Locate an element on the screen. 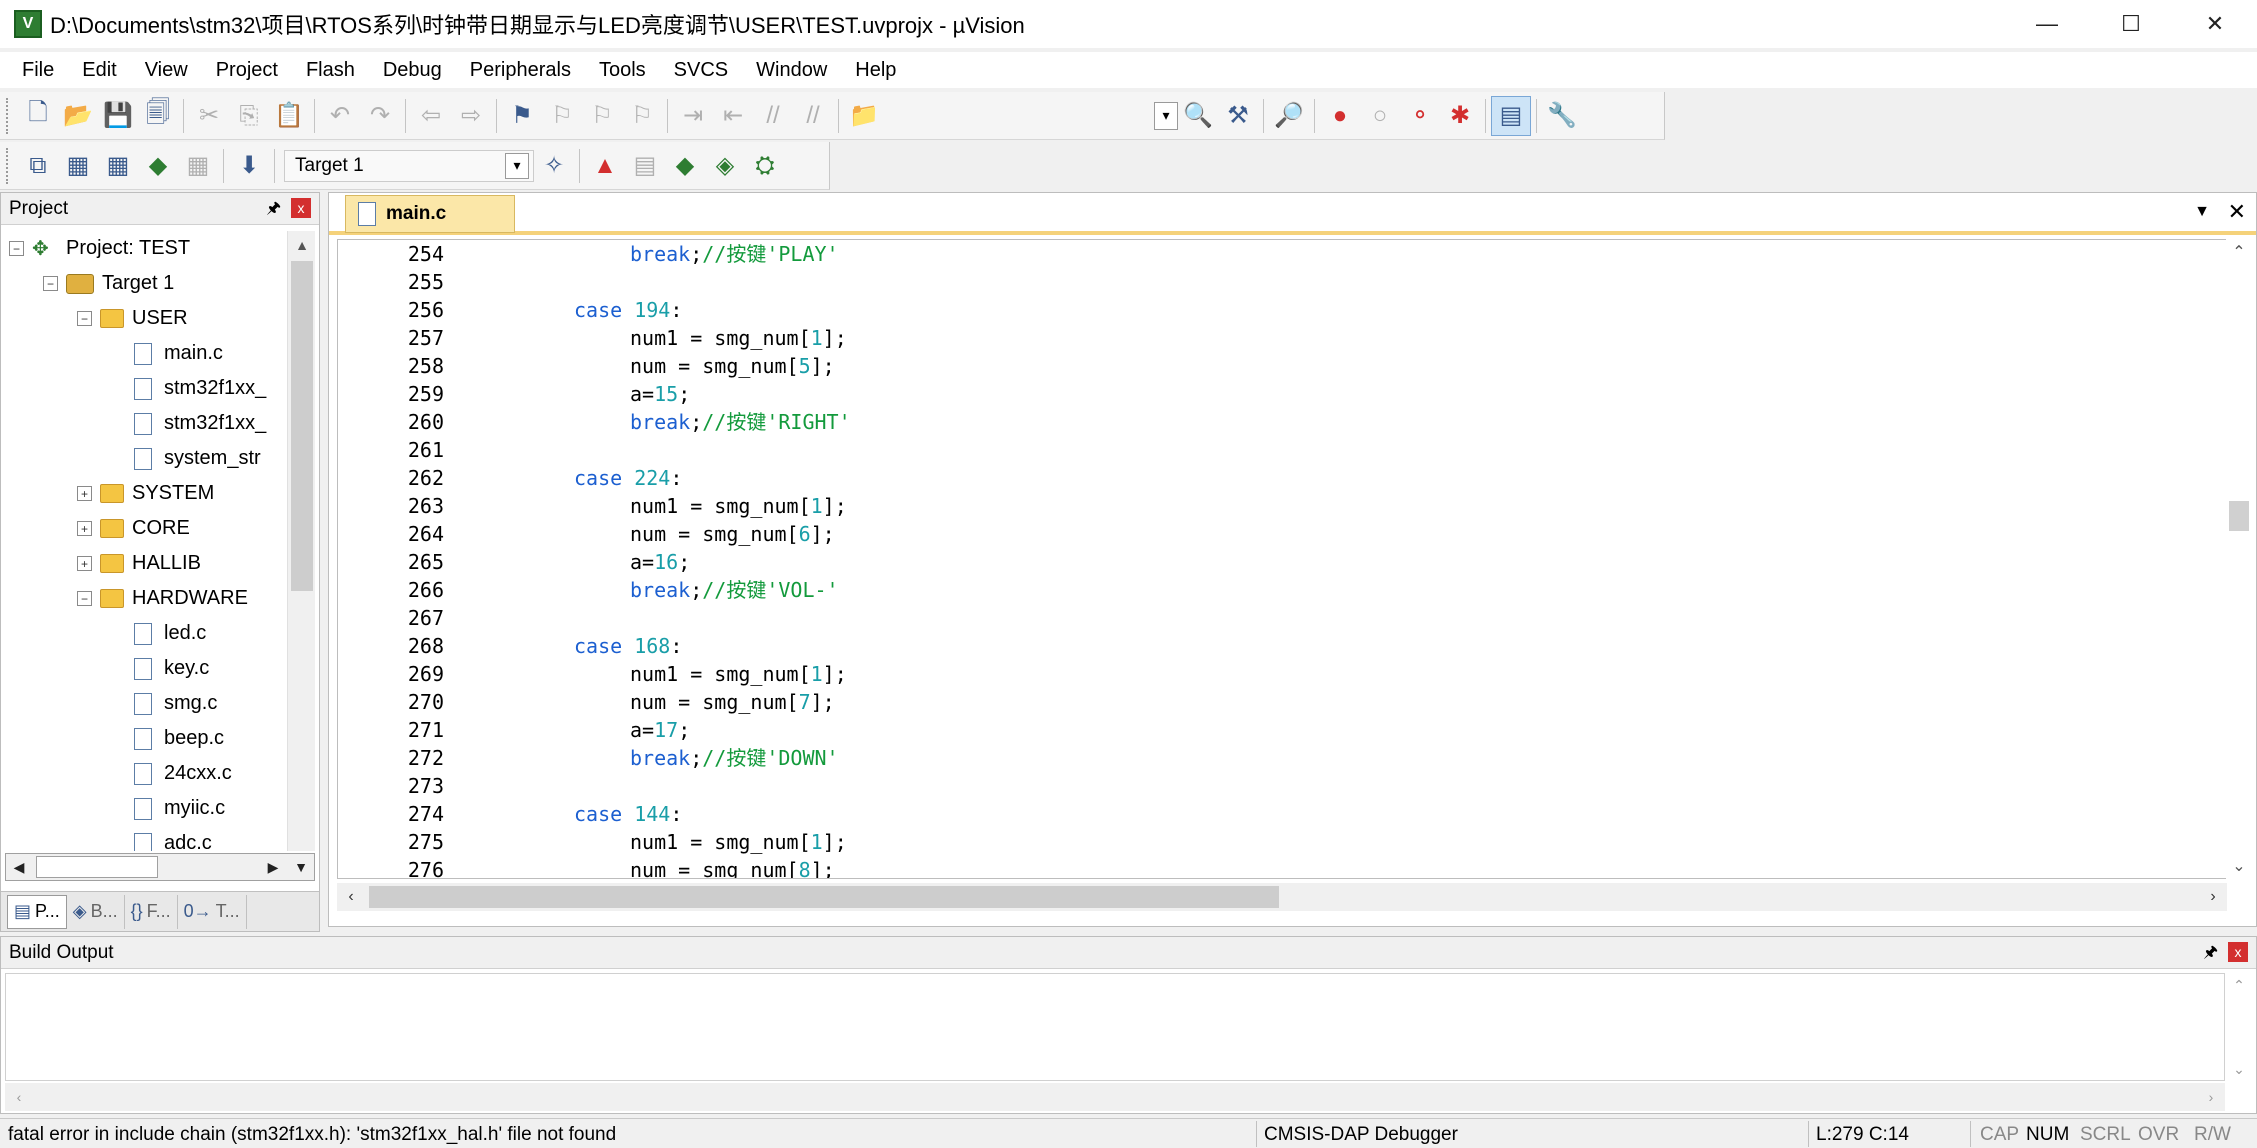 This screenshot has width=2257, height=1148. menu-project: Project is located at coordinates (247, 70).